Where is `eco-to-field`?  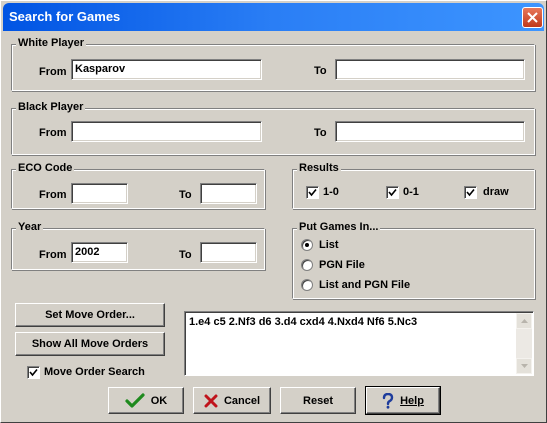 eco-to-field is located at coordinates (228, 193).